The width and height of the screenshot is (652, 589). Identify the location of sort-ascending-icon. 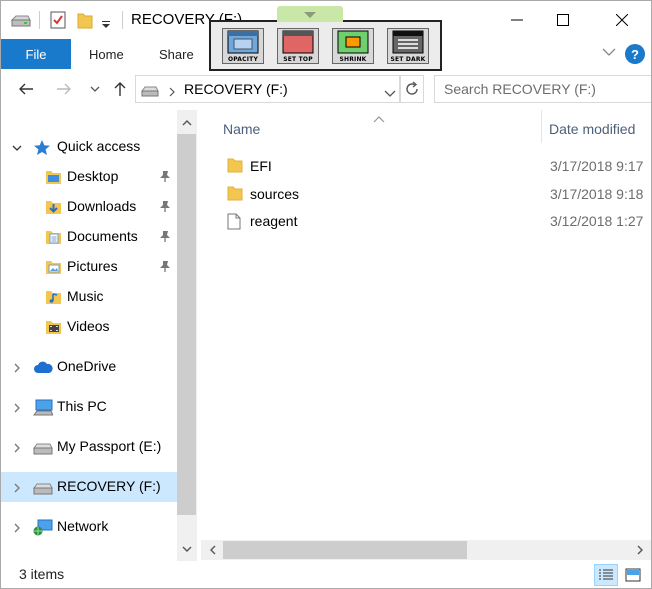
(379, 120).